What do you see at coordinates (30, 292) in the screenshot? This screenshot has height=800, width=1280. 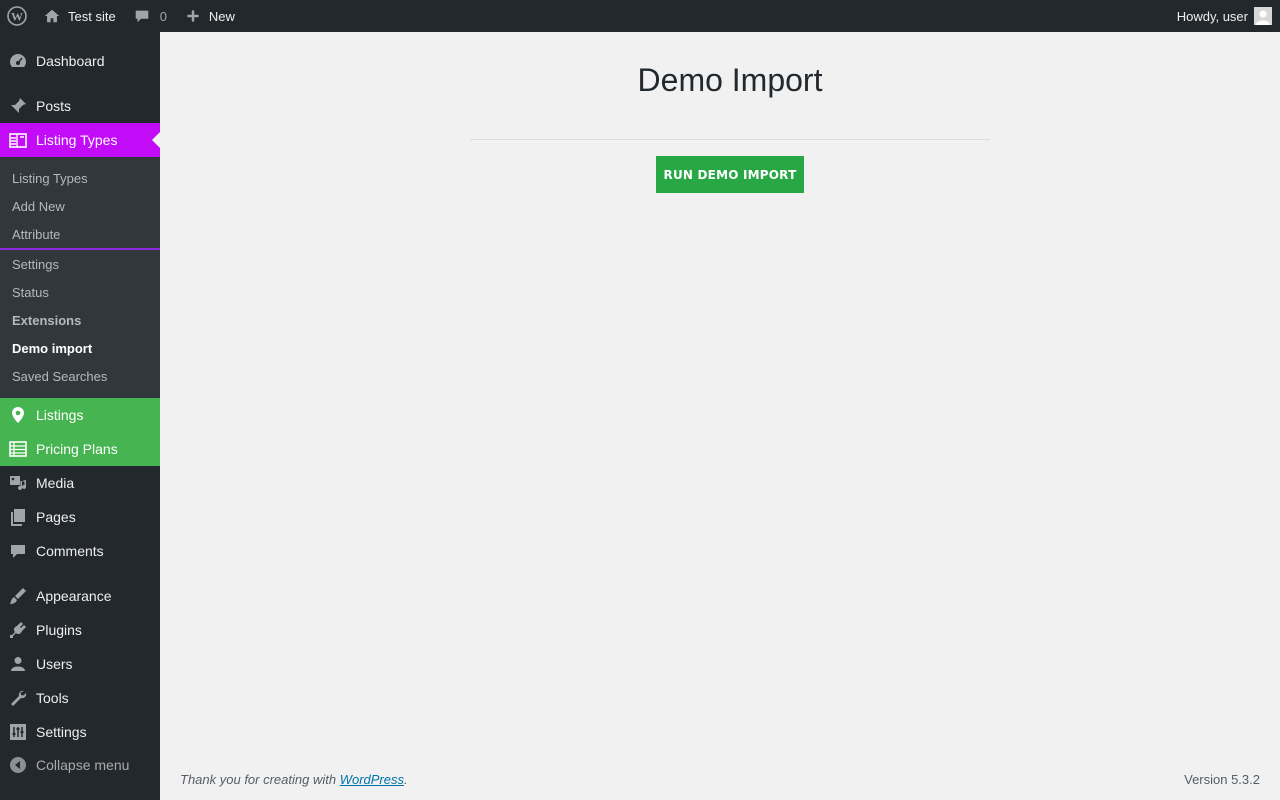 I see `submenu-status: Status` at bounding box center [30, 292].